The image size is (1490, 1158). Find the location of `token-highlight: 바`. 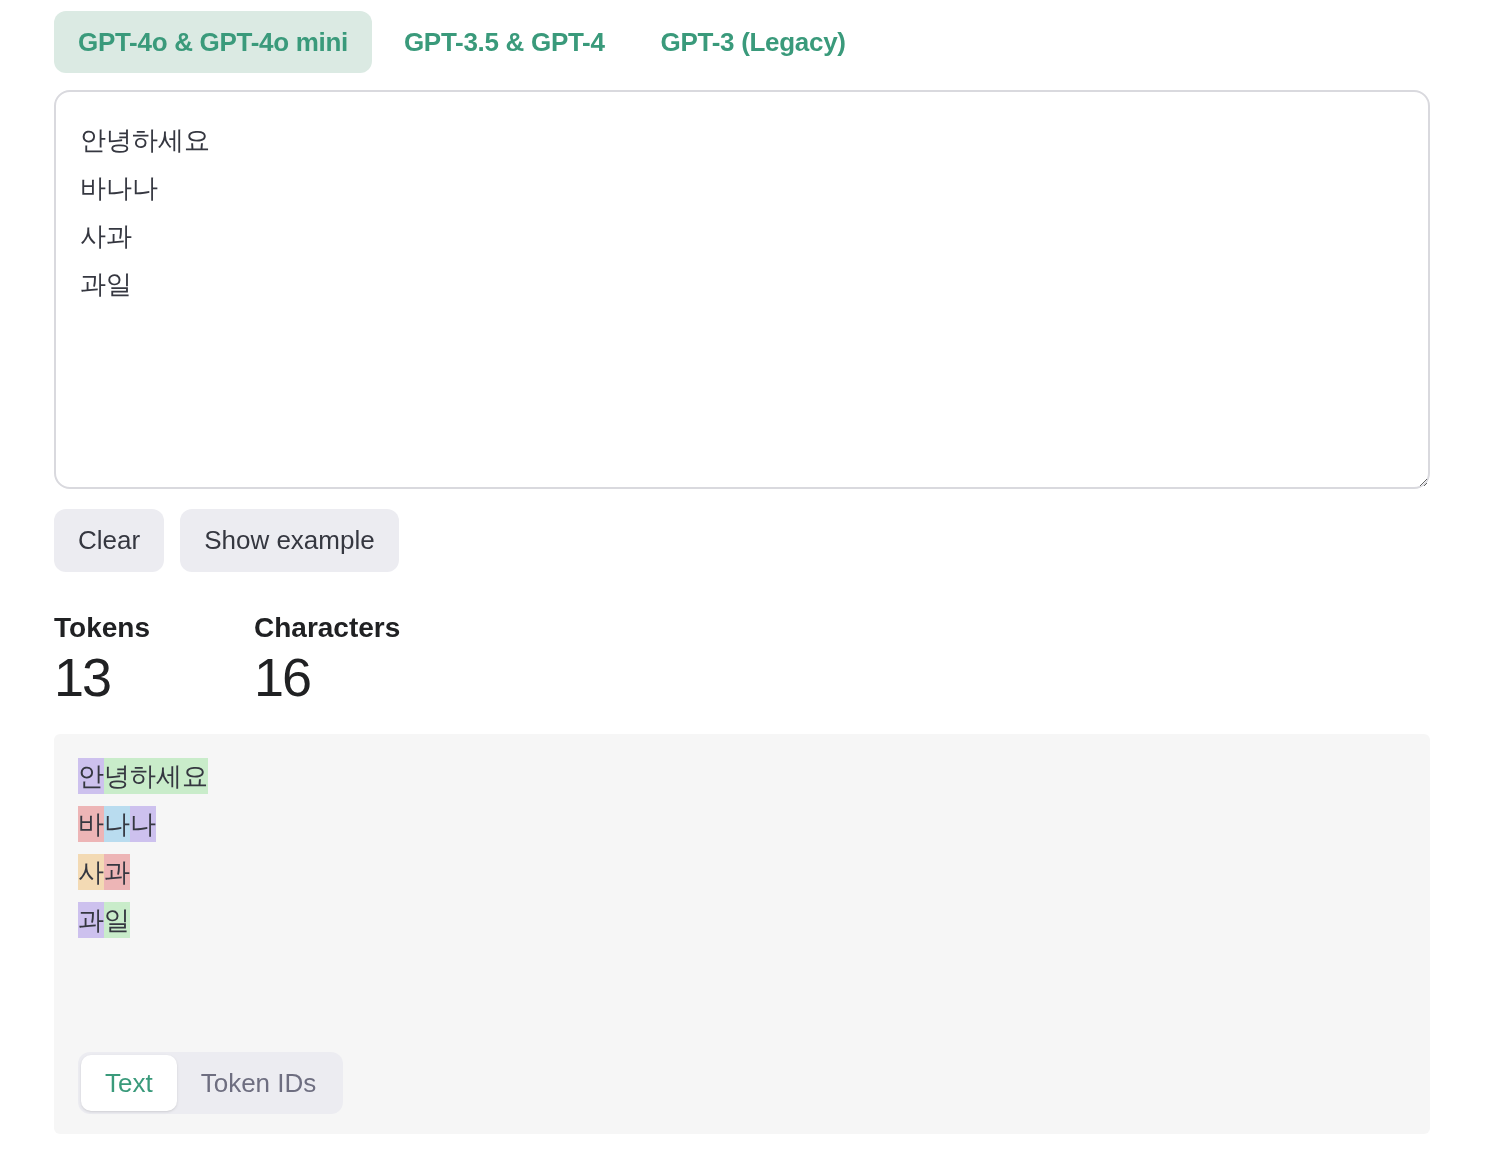

token-highlight: 바 is located at coordinates (91, 824).